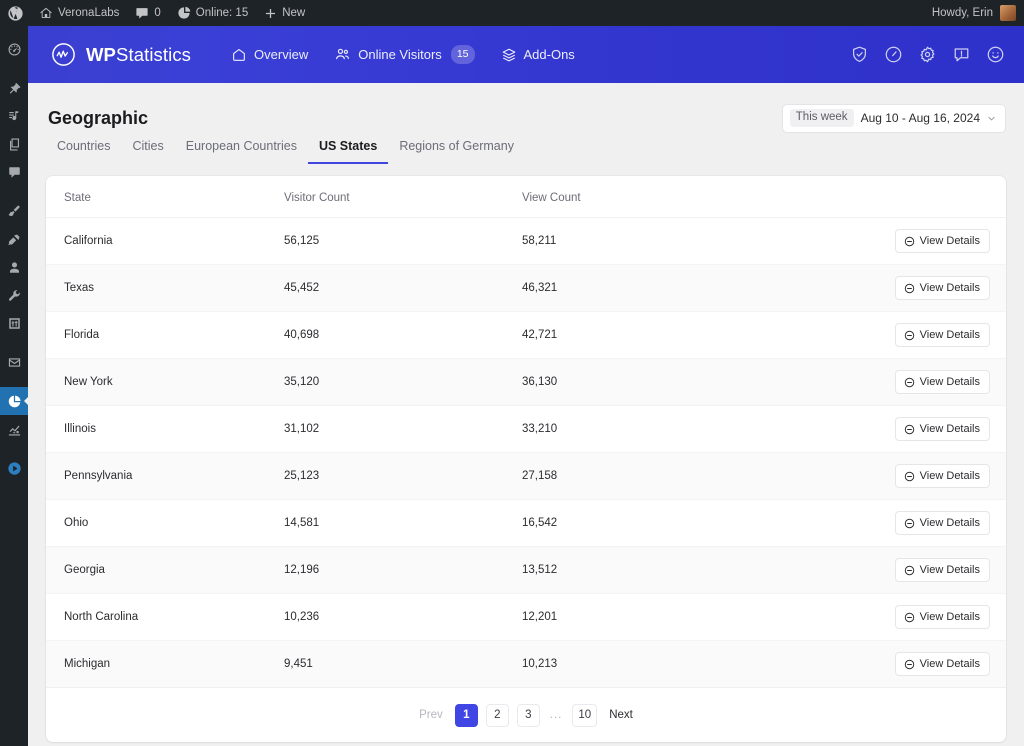 Image resolution: width=1024 pixels, height=746 pixels. What do you see at coordinates (706, 617) in the screenshot?
I see `cell-view-count: 12,201` at bounding box center [706, 617].